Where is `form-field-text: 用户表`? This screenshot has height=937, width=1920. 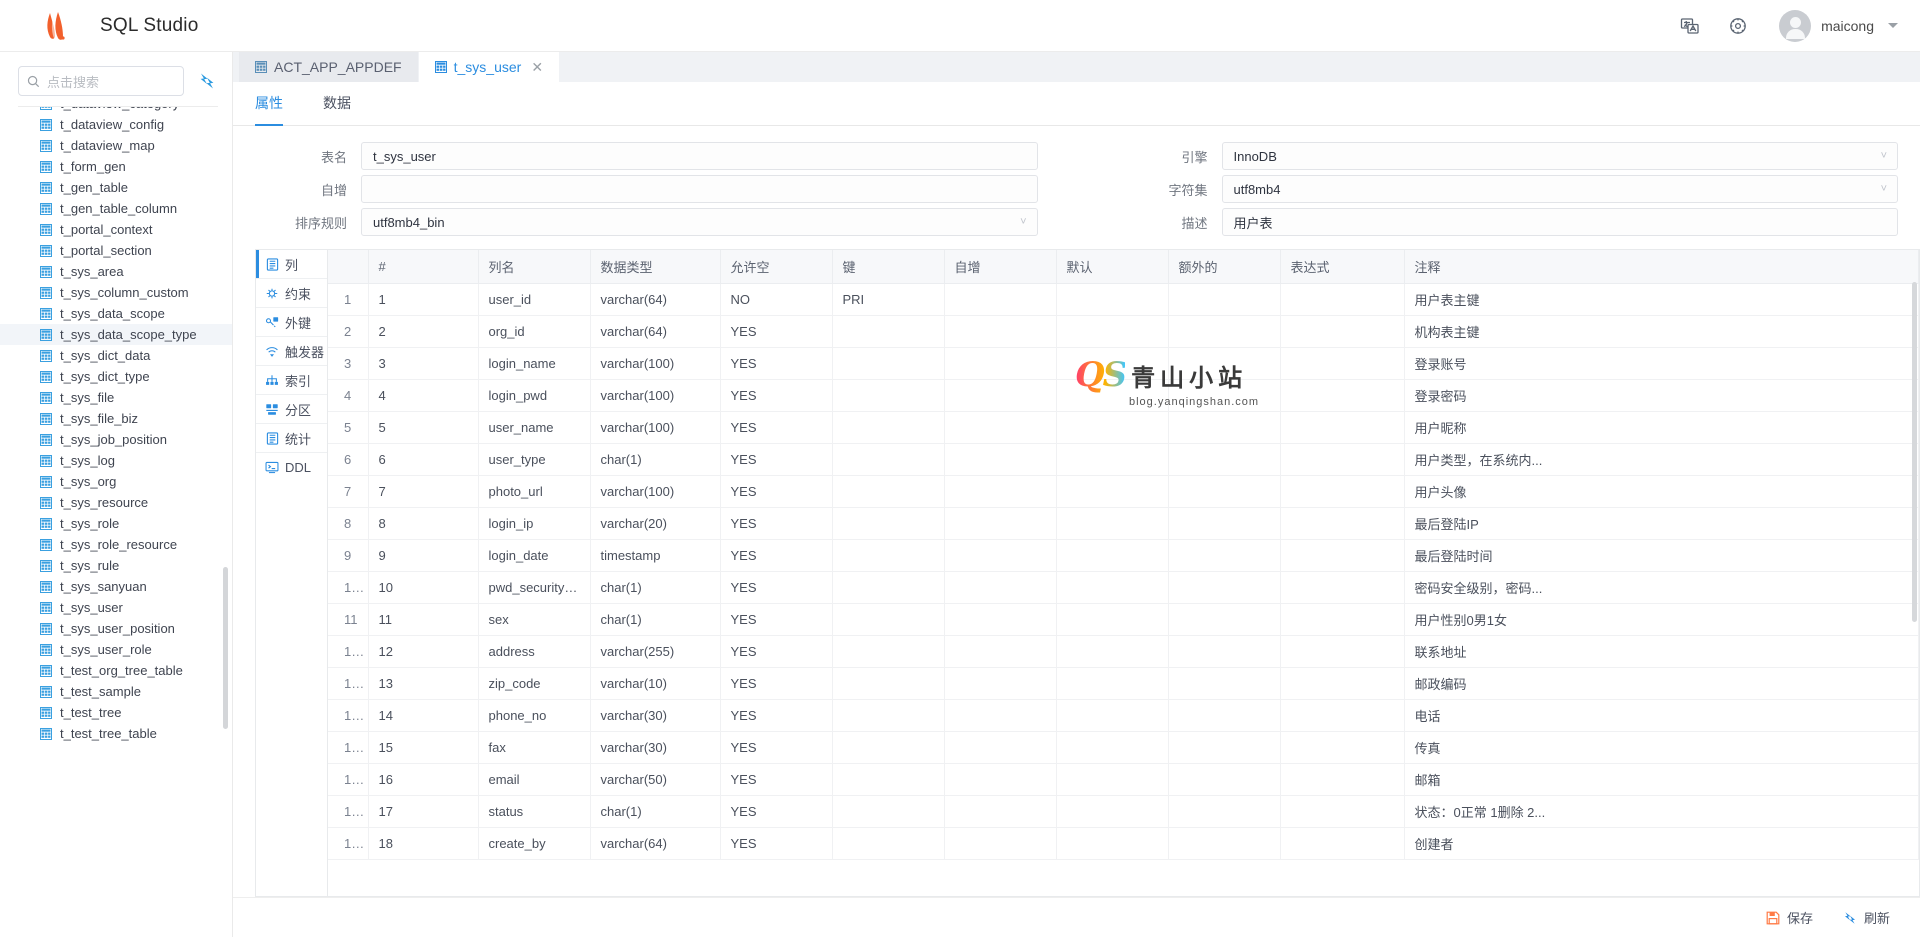 form-field-text: 用户表 is located at coordinates (1559, 222).